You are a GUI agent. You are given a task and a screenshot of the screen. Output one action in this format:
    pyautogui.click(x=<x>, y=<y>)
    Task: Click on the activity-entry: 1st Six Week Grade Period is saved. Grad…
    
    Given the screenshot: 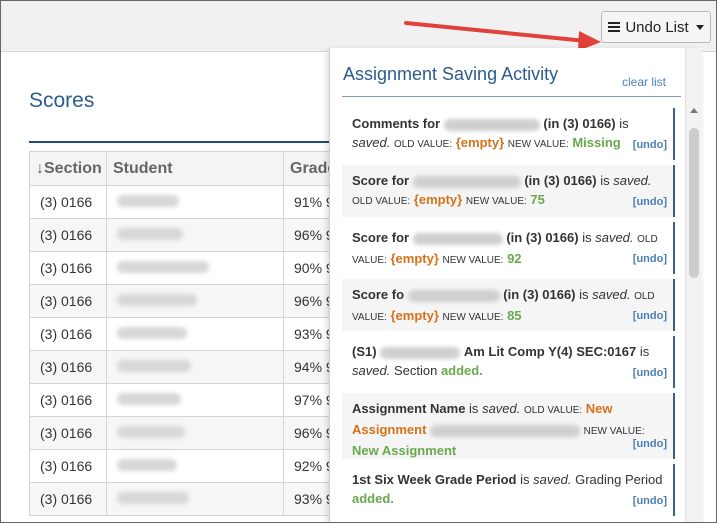 What is the action you would take?
    pyautogui.click(x=508, y=490)
    